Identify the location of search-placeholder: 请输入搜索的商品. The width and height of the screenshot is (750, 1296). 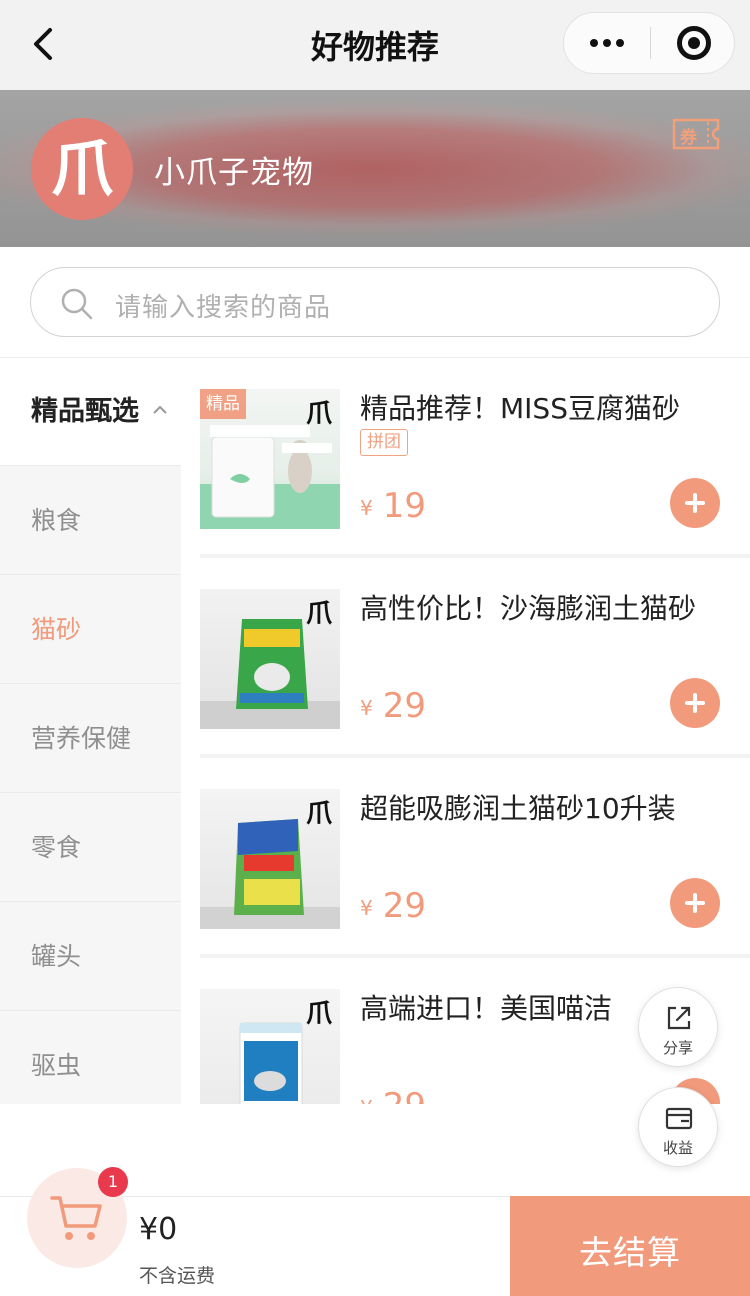
(223, 308).